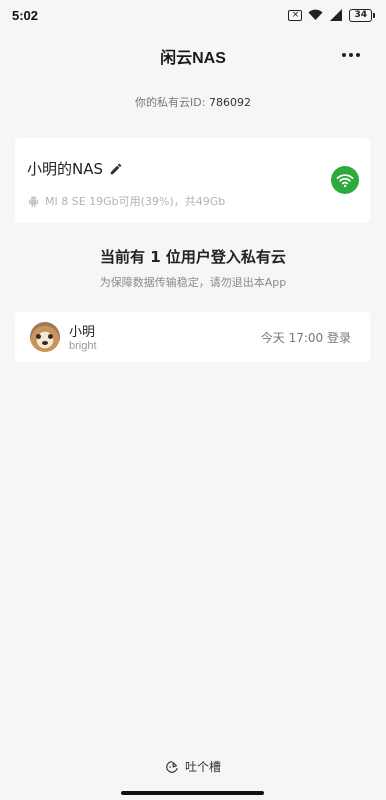 The image size is (386, 800). What do you see at coordinates (295, 15) in the screenshot?
I see `sim-icon: ×` at bounding box center [295, 15].